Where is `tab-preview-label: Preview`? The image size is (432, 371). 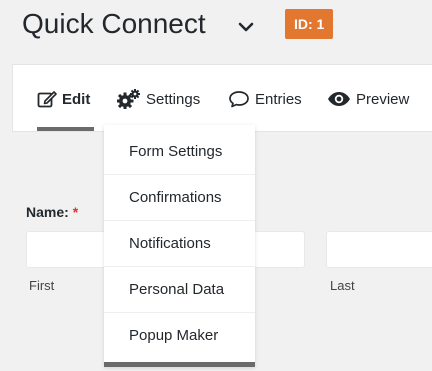 tab-preview-label: Preview is located at coordinates (383, 99).